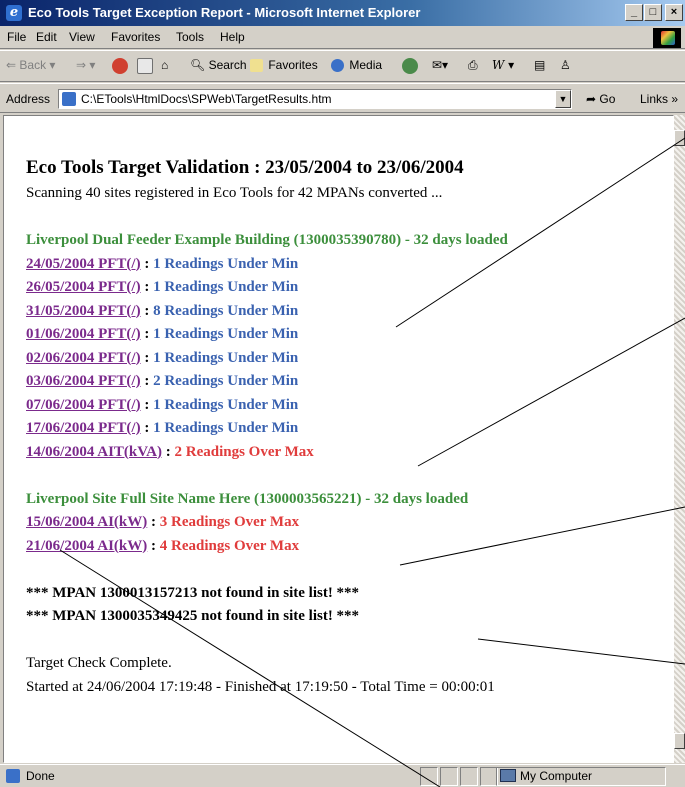  I want to click on reading-date-link: 15/06/2004 AI(kW), so click(86, 522).